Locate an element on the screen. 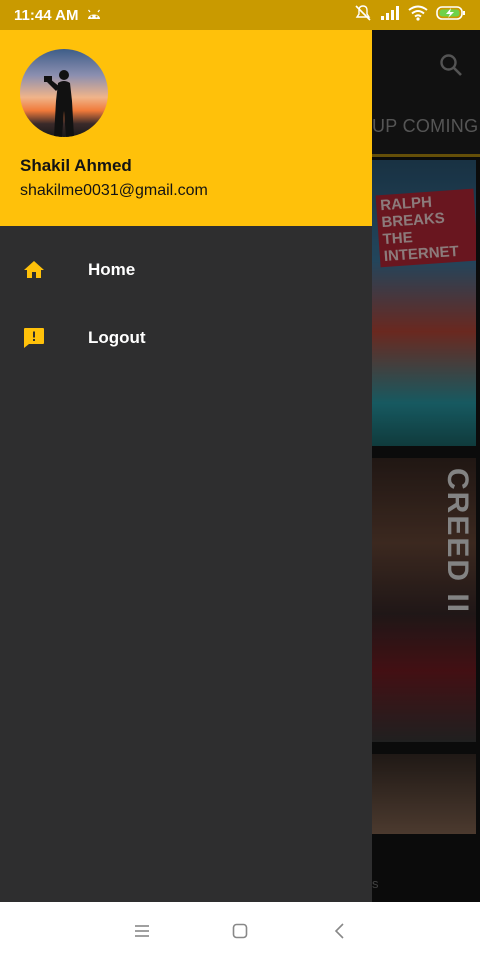 This screenshot has width=480, height=960. menu-icon is located at coordinates (142, 931).